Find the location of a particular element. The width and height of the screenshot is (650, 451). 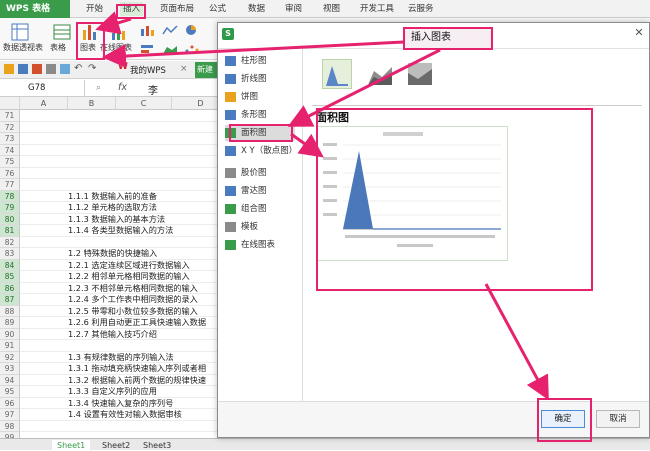

cell-b: 1.2.3 不相邻单元格相同数据的输入 is located at coordinates (133, 289).